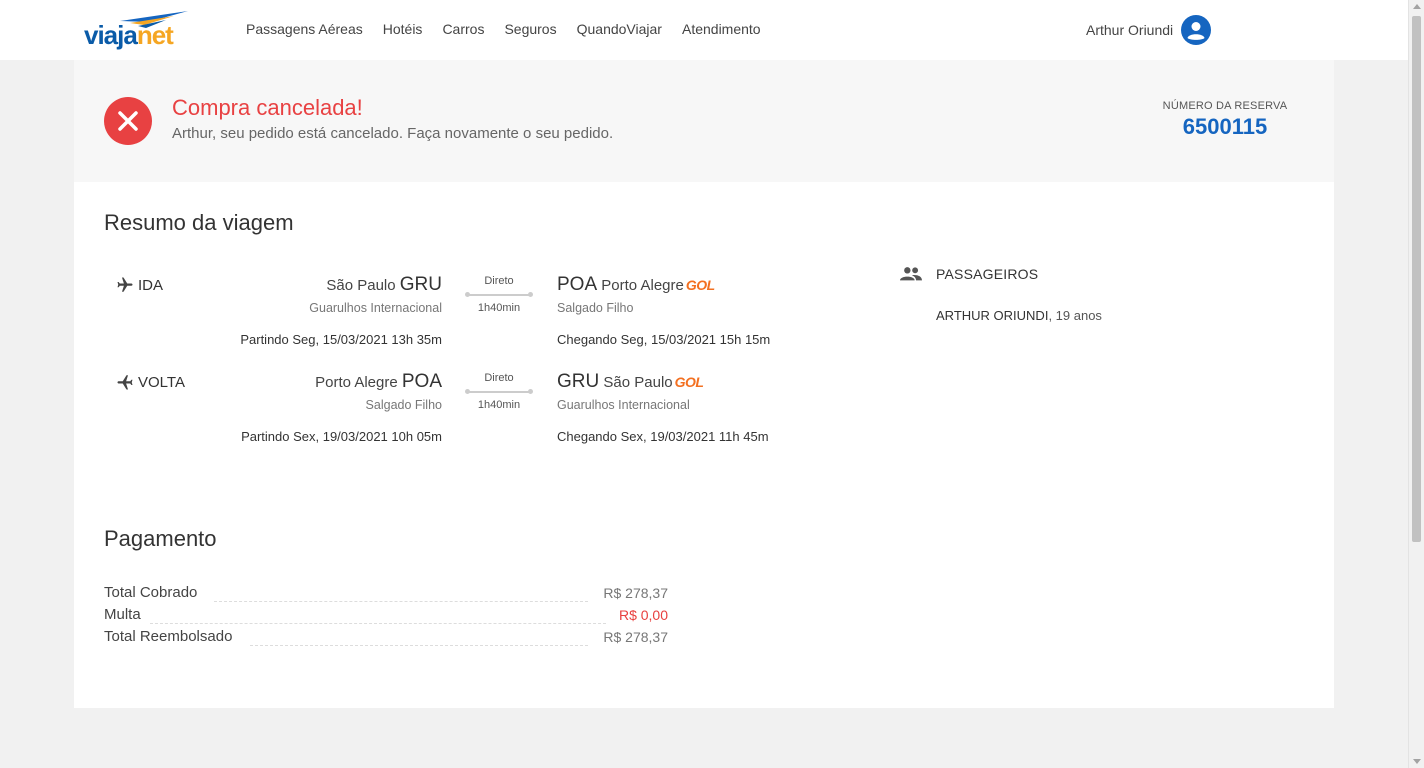 The width and height of the screenshot is (1424, 768). What do you see at coordinates (1075, 315) in the screenshot?
I see `passenger-age: , 19 anos` at bounding box center [1075, 315].